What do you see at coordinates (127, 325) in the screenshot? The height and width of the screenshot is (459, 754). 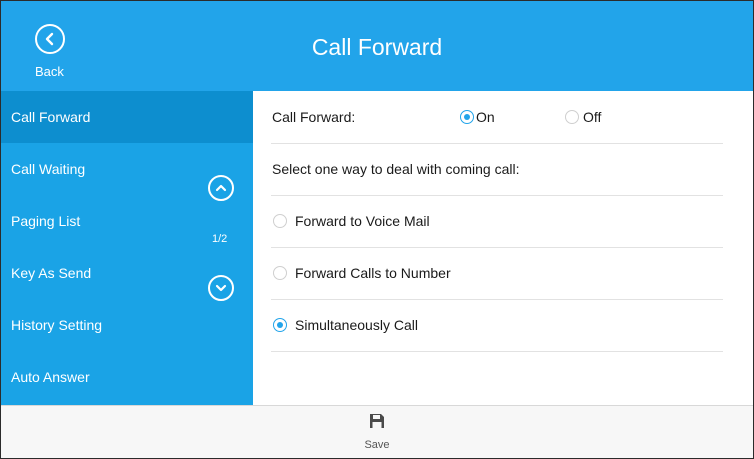 I see `sidebar-item-history-setting: History Setting` at bounding box center [127, 325].